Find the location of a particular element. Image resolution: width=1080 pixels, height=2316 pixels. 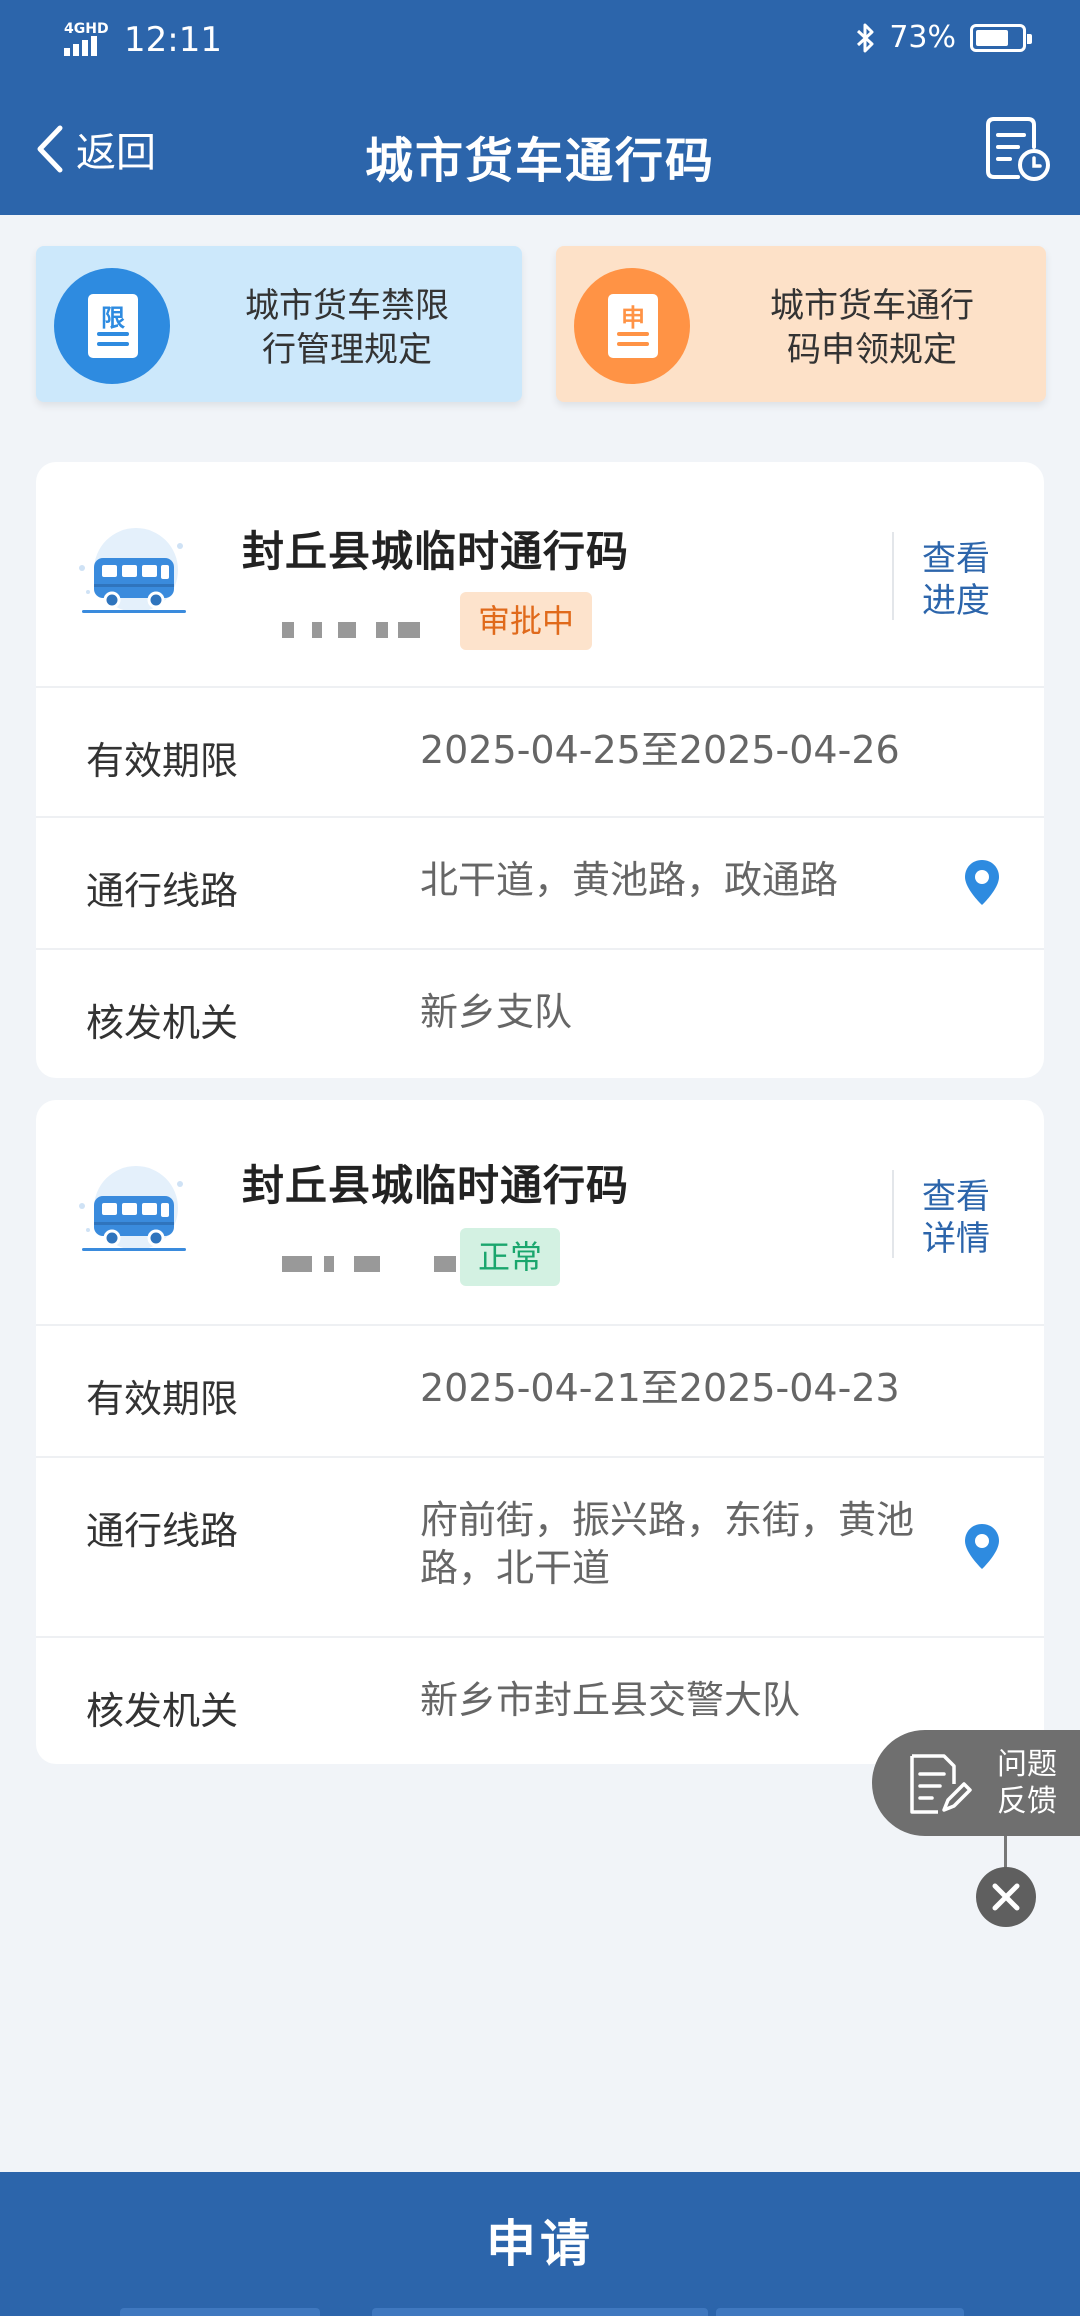

battery-icon is located at coordinates (1001, 37).